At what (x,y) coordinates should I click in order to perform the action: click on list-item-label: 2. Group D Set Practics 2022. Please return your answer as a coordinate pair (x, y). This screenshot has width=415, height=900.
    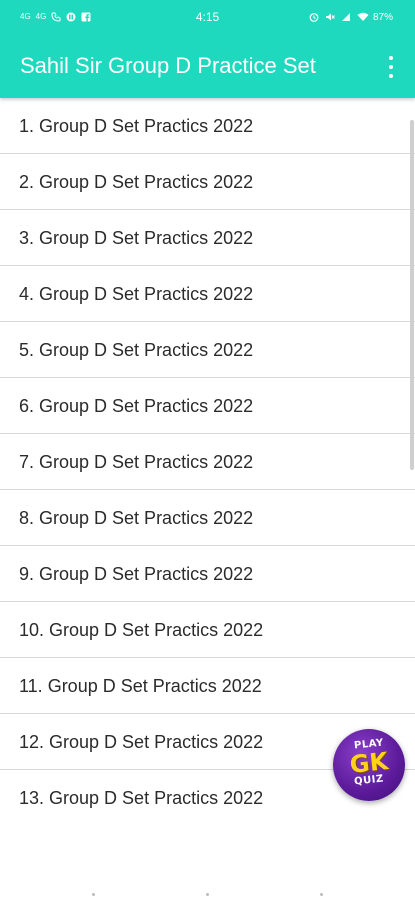
    Looking at the image, I should click on (136, 181).